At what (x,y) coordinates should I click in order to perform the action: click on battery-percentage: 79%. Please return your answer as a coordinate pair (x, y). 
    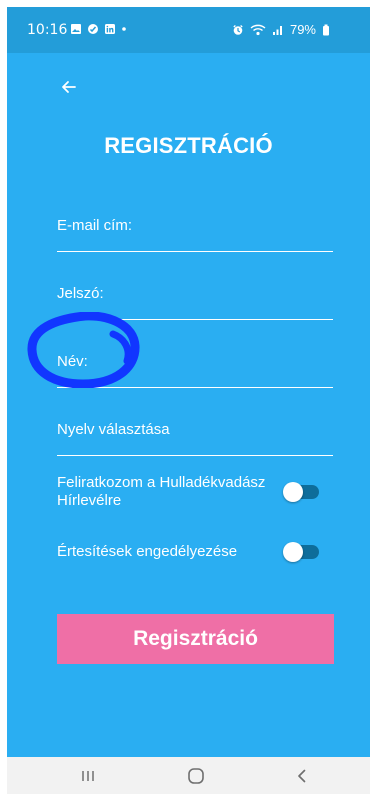
    Looking at the image, I should click on (302, 29).